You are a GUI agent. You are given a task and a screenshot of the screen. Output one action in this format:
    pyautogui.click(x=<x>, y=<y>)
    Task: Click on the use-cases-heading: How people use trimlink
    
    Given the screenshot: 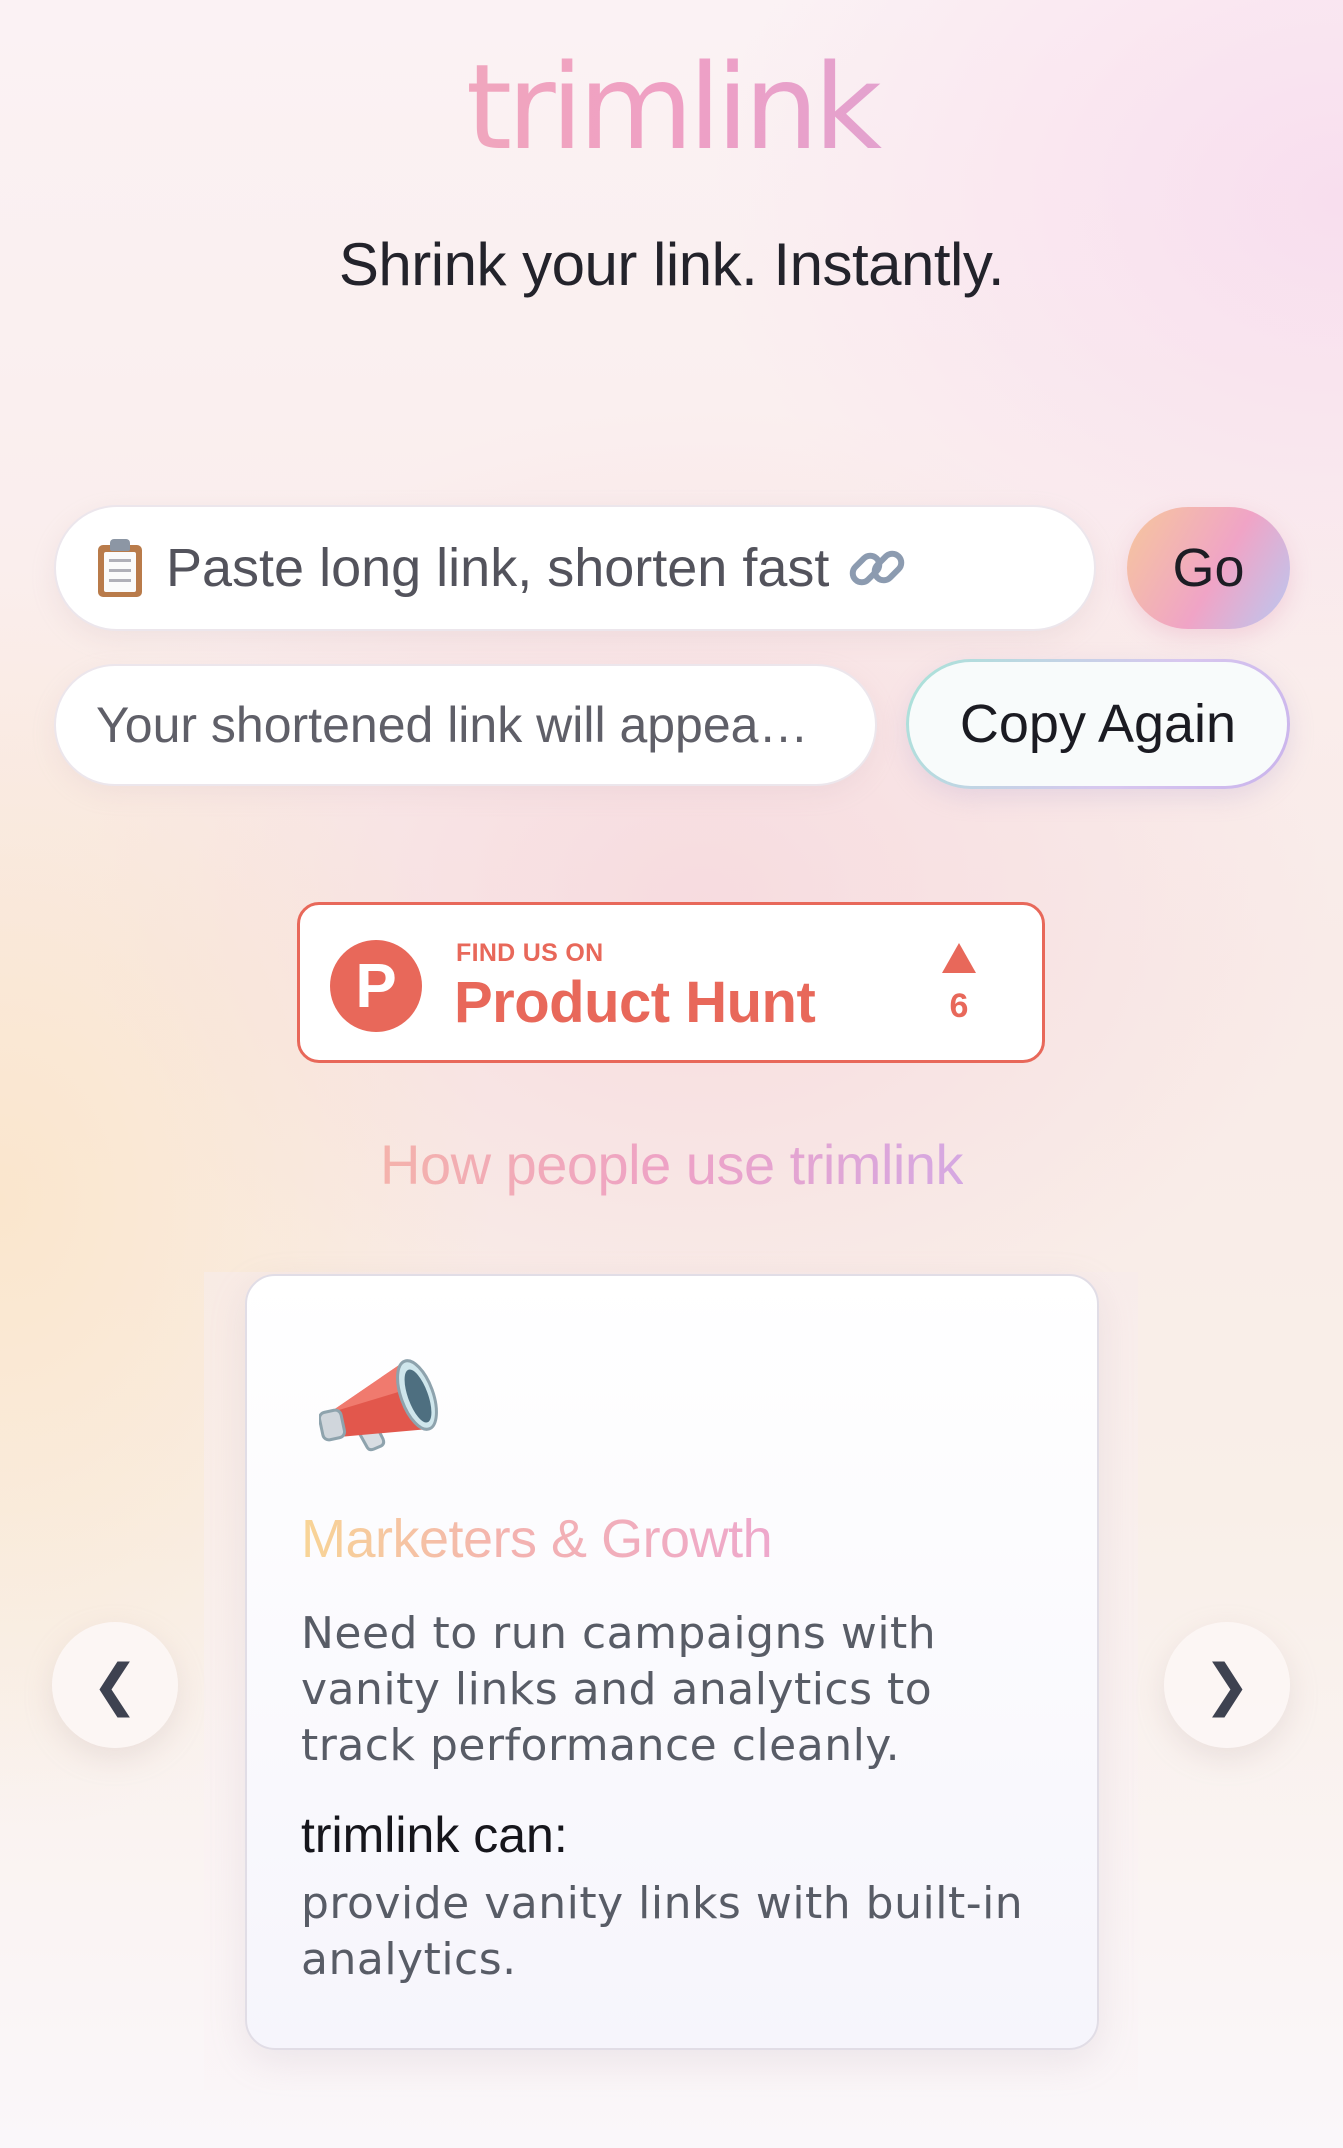 What is the action you would take?
    pyautogui.click(x=671, y=1164)
    